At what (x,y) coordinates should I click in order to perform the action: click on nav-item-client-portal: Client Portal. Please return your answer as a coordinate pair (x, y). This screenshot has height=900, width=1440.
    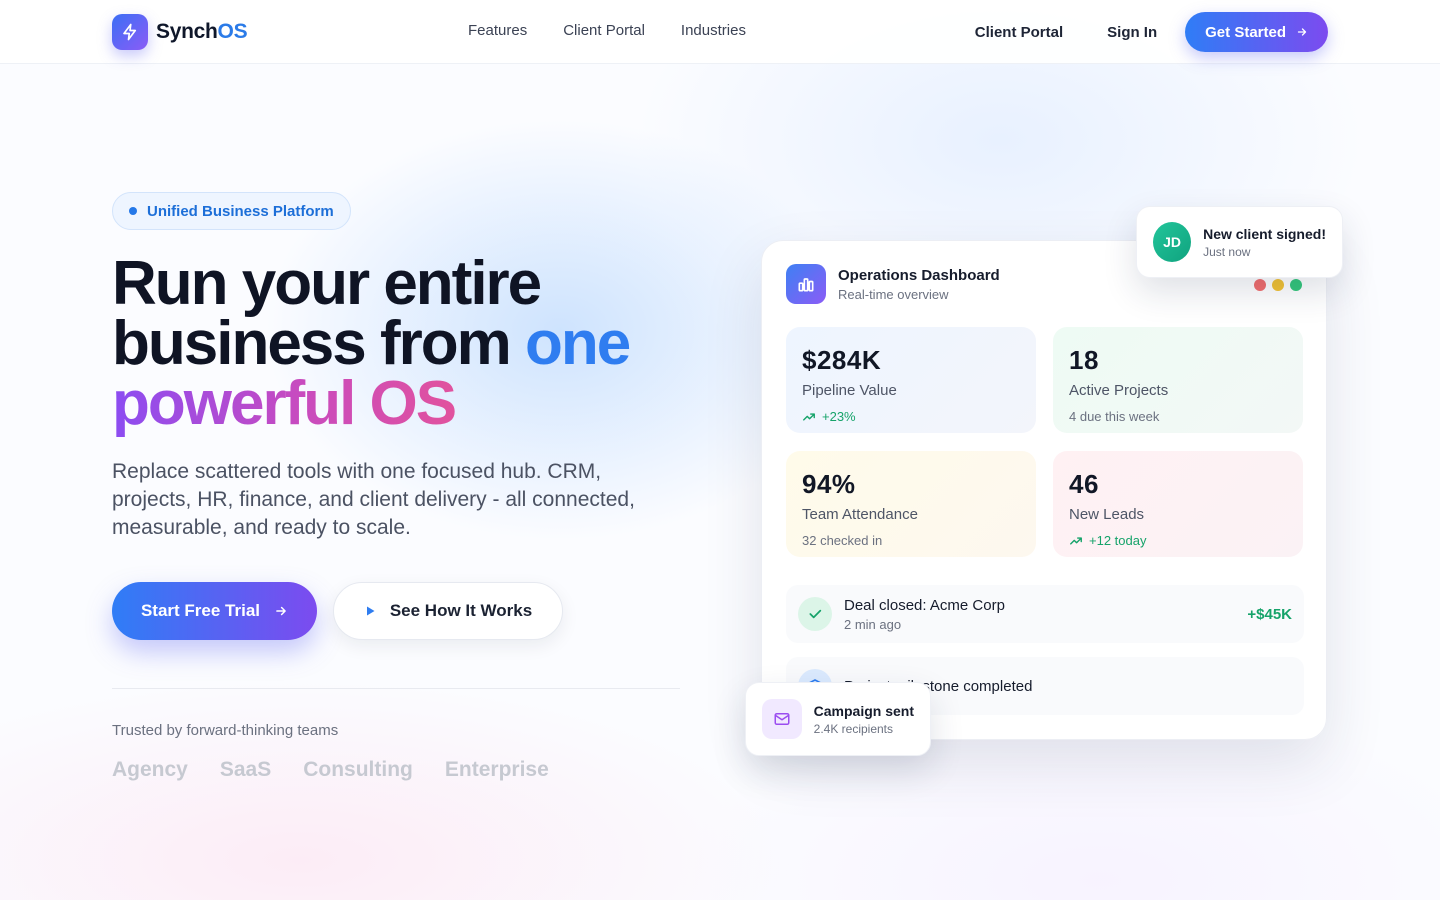
    Looking at the image, I should click on (604, 30).